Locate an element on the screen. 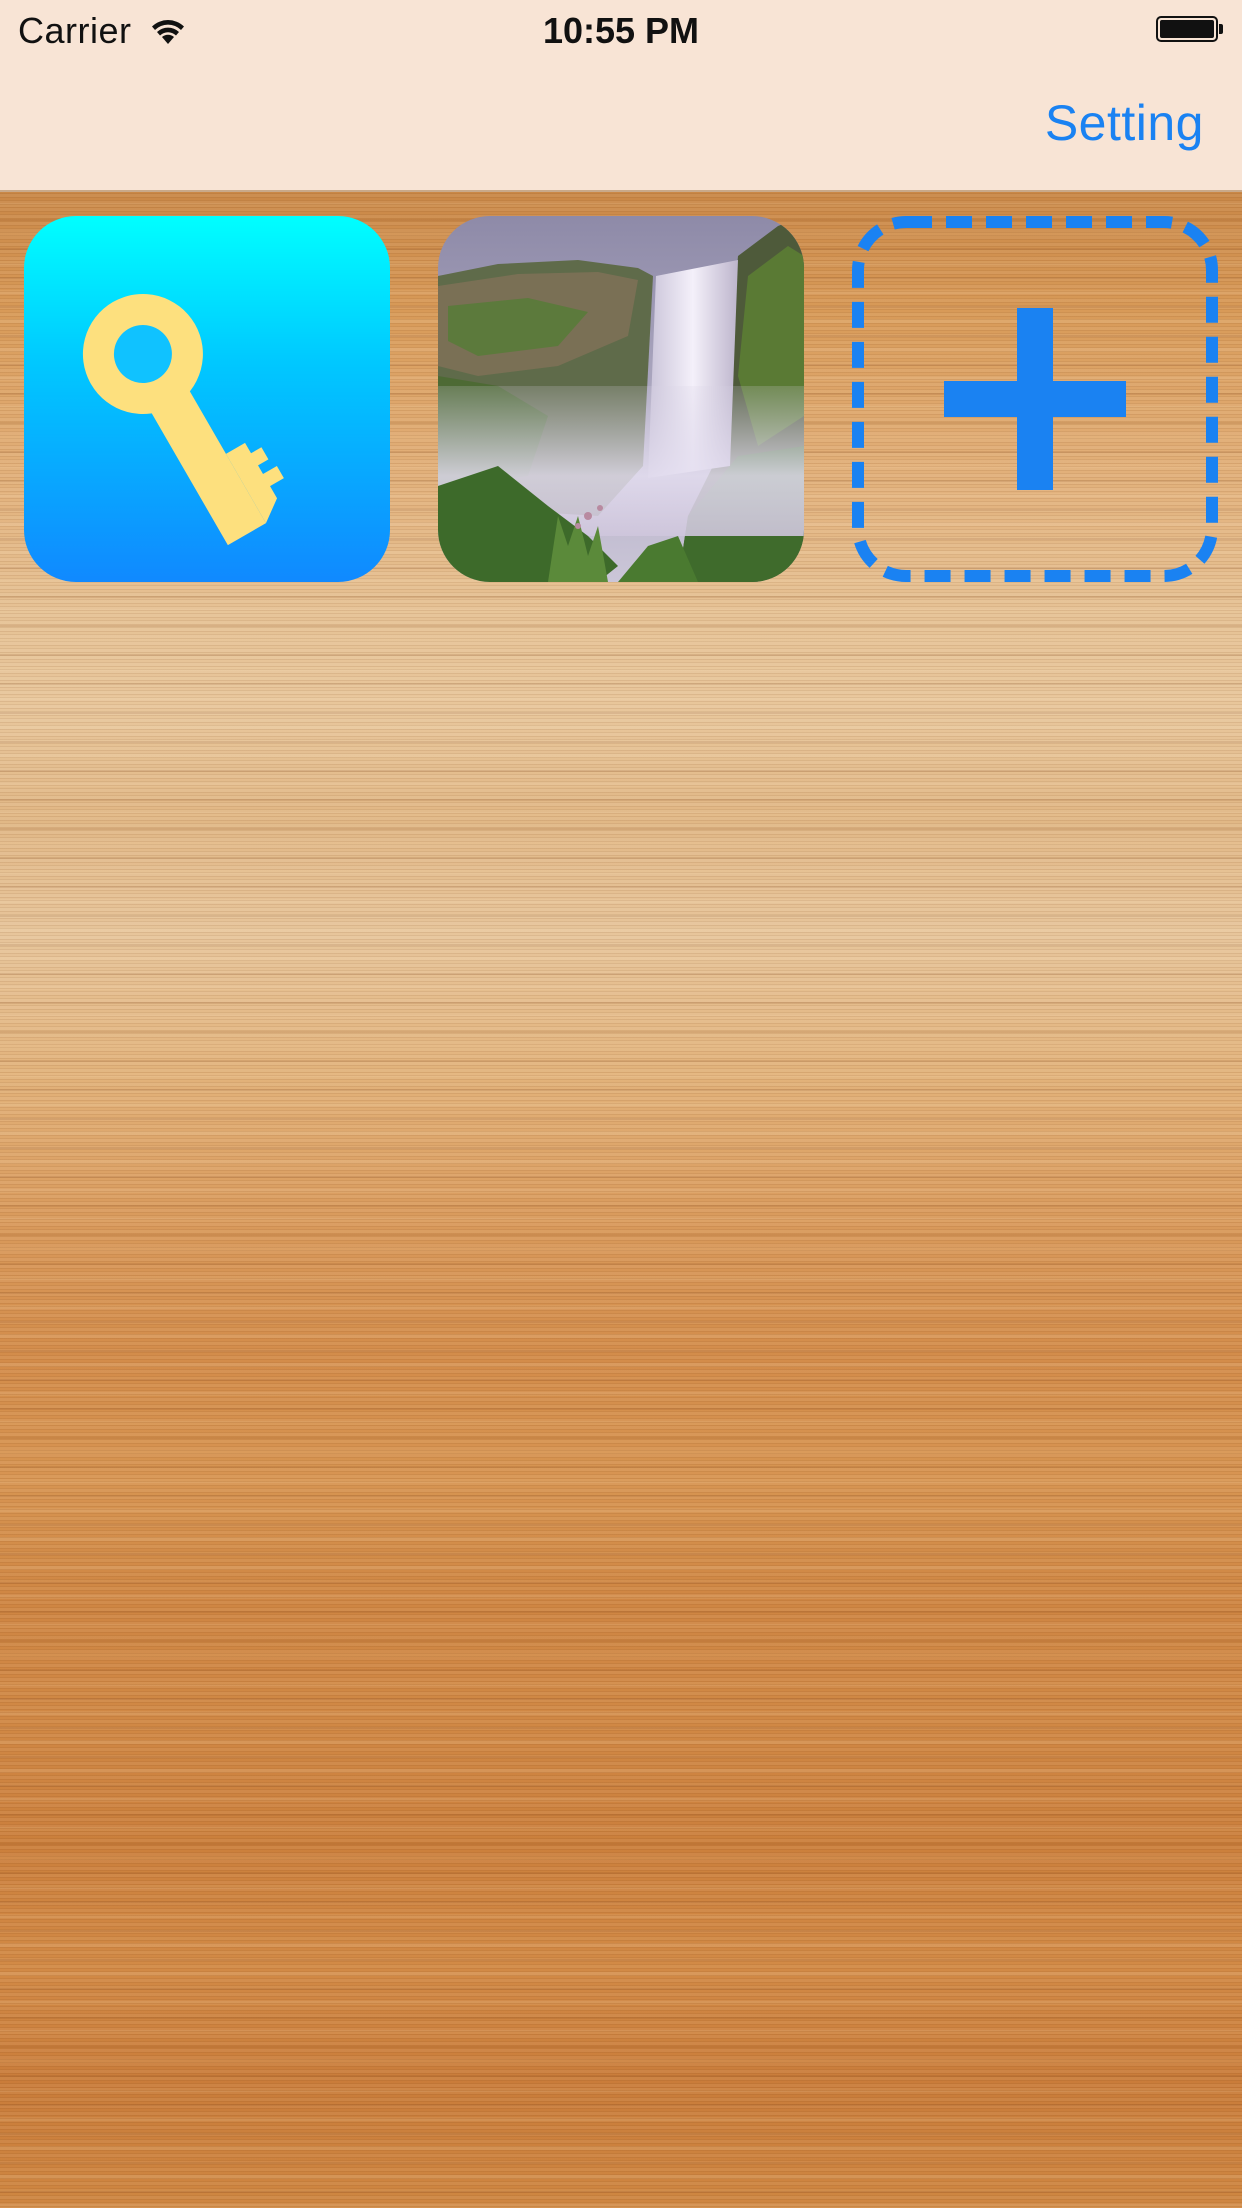  battery-icon is located at coordinates (1191, 30).